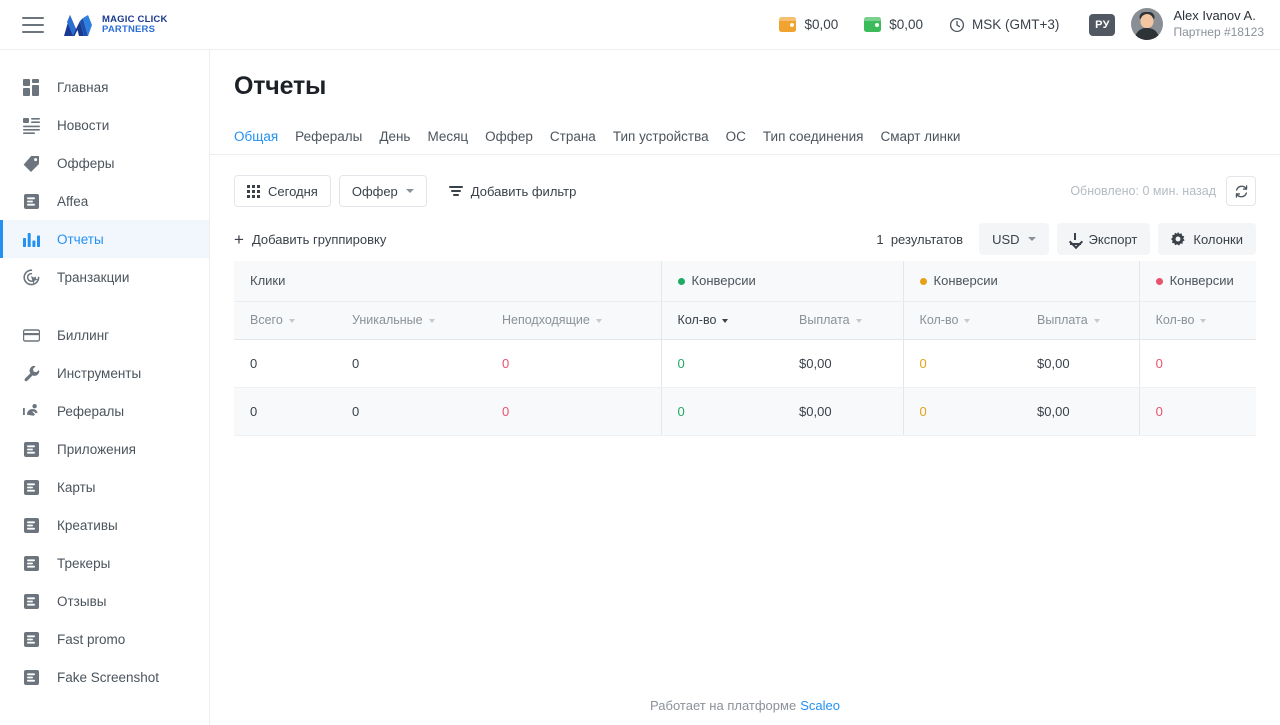 The height and width of the screenshot is (725, 1280). Describe the element at coordinates (115, 25) in the screenshot. I see `brand-logo: MAGIC CLICK PARTNERS` at that location.